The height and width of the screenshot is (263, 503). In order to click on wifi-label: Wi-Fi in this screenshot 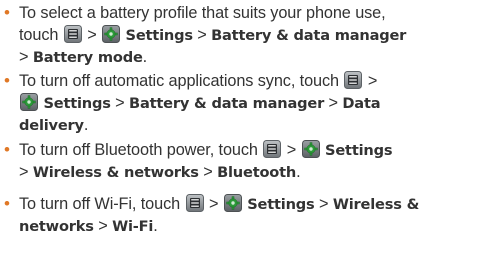, I will do `click(133, 226)`.